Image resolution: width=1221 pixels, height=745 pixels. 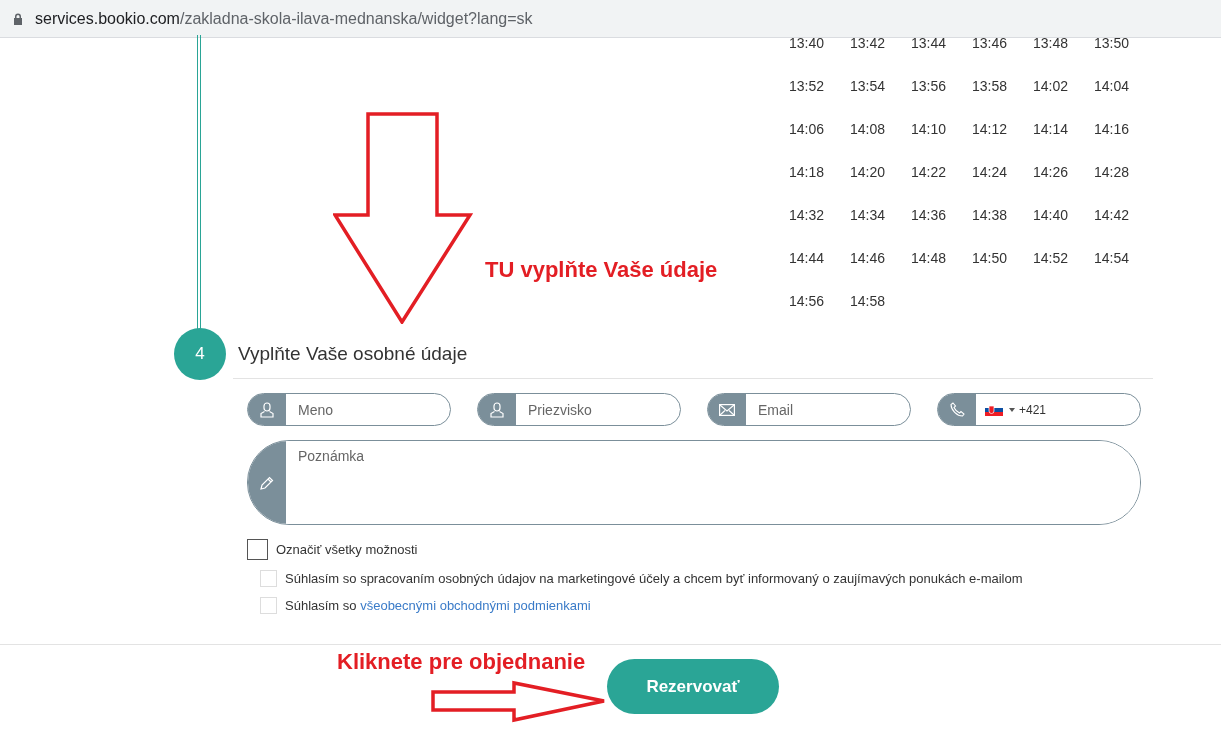 I want to click on step-title: Vyplňte Vaše osobné údaje, so click(x=353, y=354).